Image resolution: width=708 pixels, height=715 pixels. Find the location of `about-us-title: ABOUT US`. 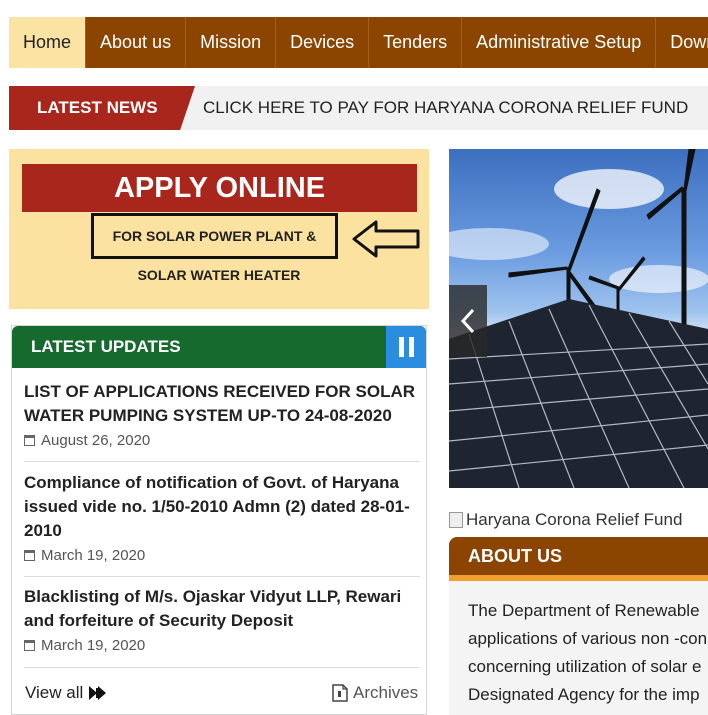

about-us-title: ABOUT US is located at coordinates (515, 555).